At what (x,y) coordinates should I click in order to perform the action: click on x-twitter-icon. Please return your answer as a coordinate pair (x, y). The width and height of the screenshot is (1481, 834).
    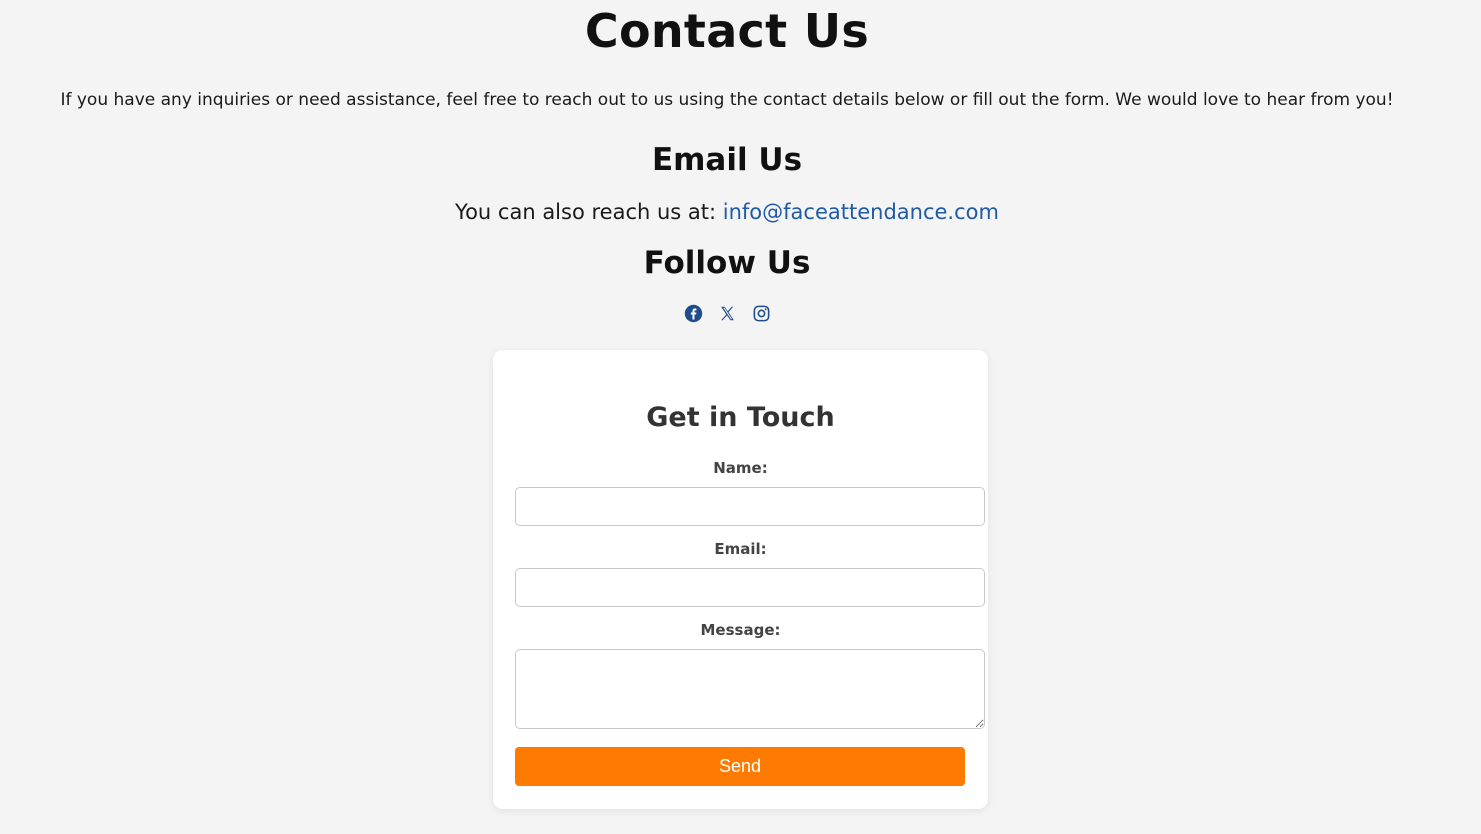
    Looking at the image, I should click on (727, 313).